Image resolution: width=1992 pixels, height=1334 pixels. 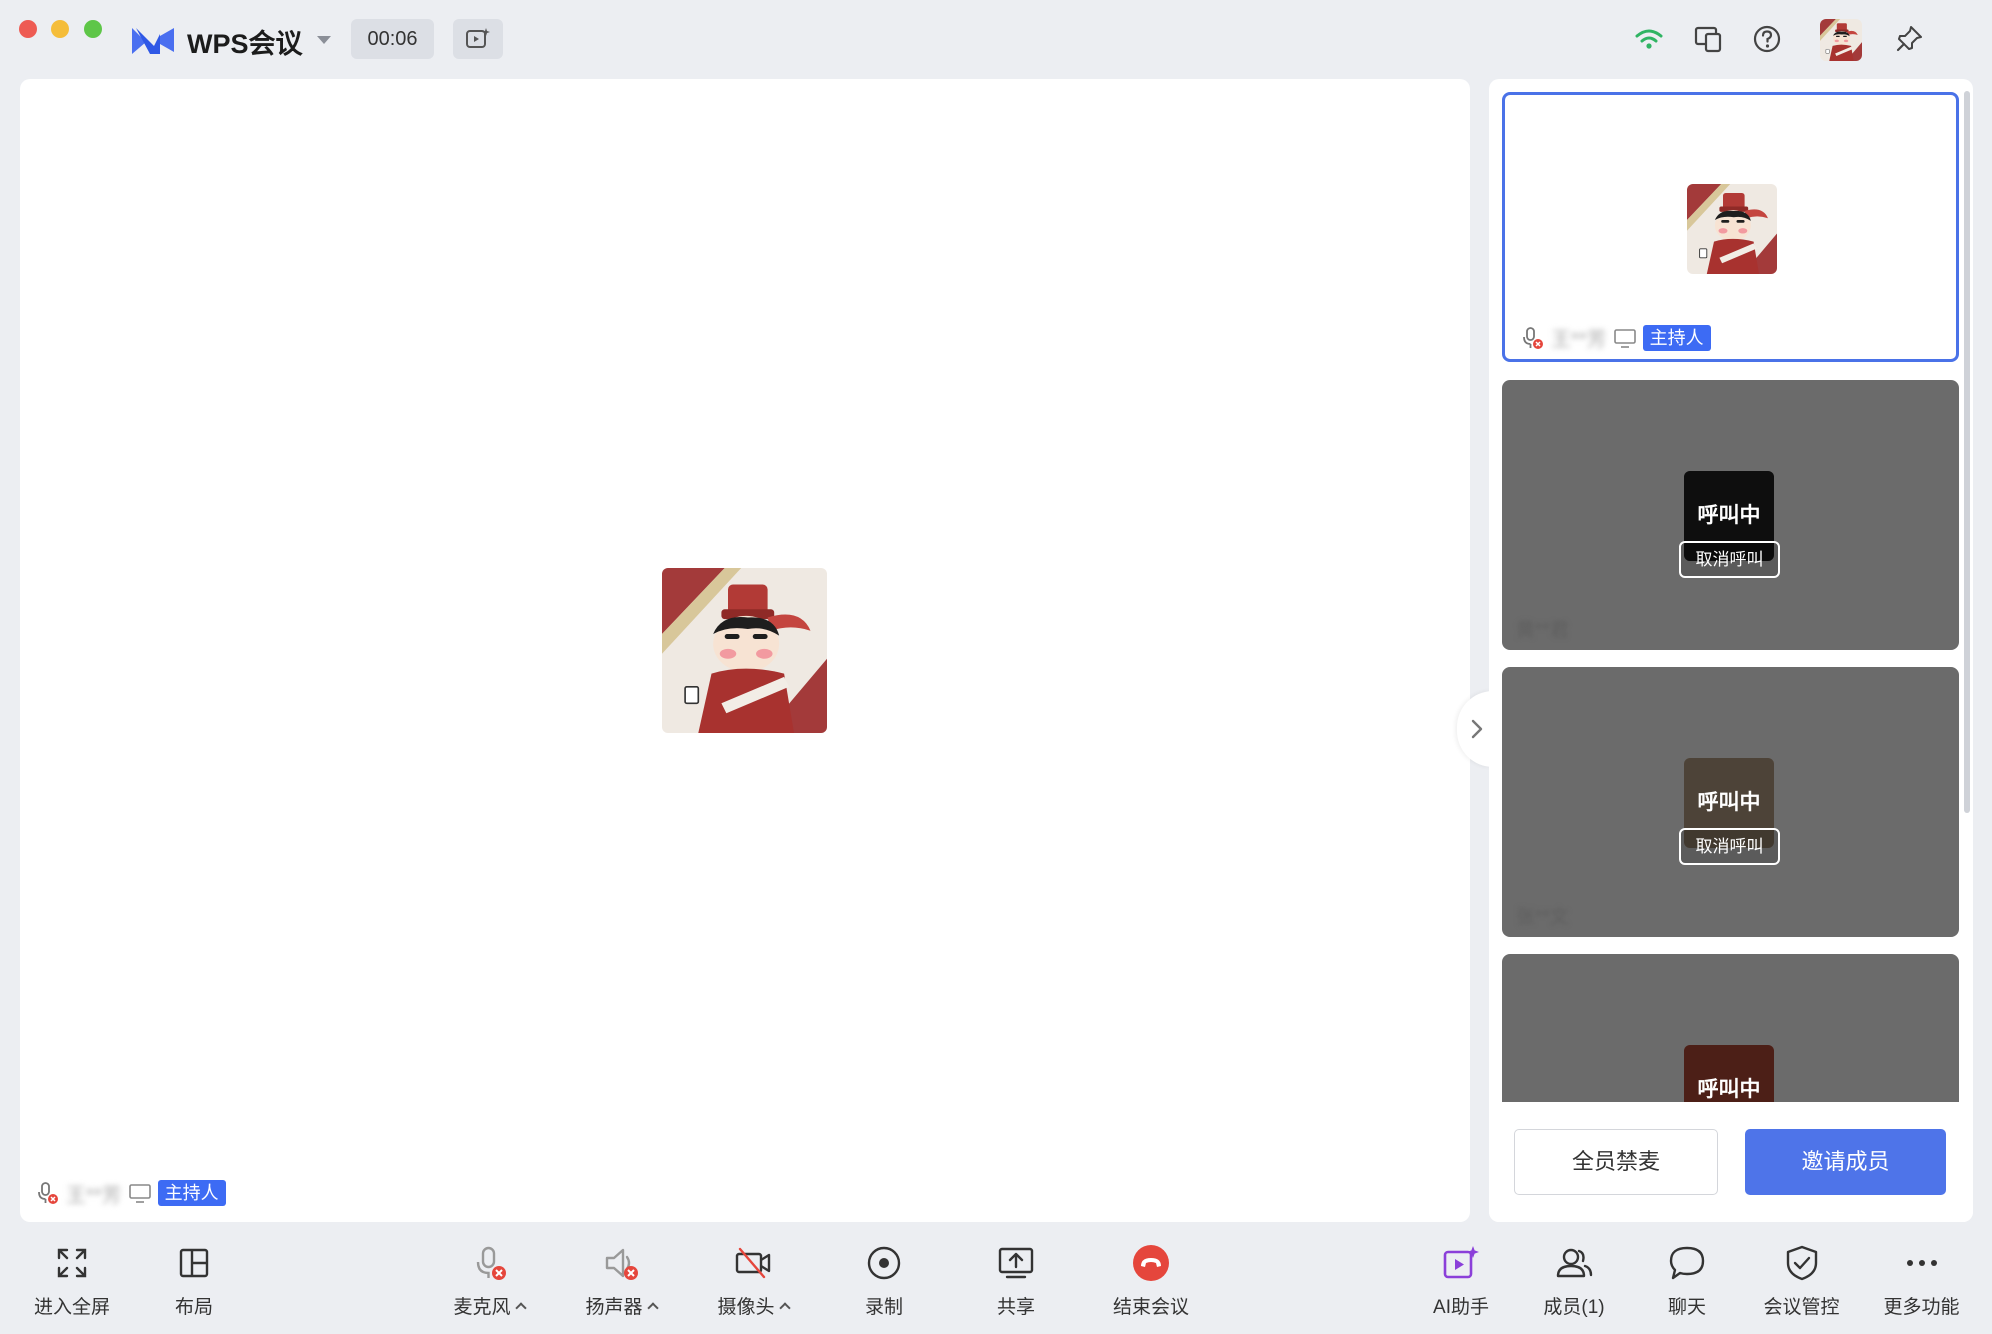 I want to click on speaker-namebar: 王**芳 主持人, so click(x=131, y=1193).